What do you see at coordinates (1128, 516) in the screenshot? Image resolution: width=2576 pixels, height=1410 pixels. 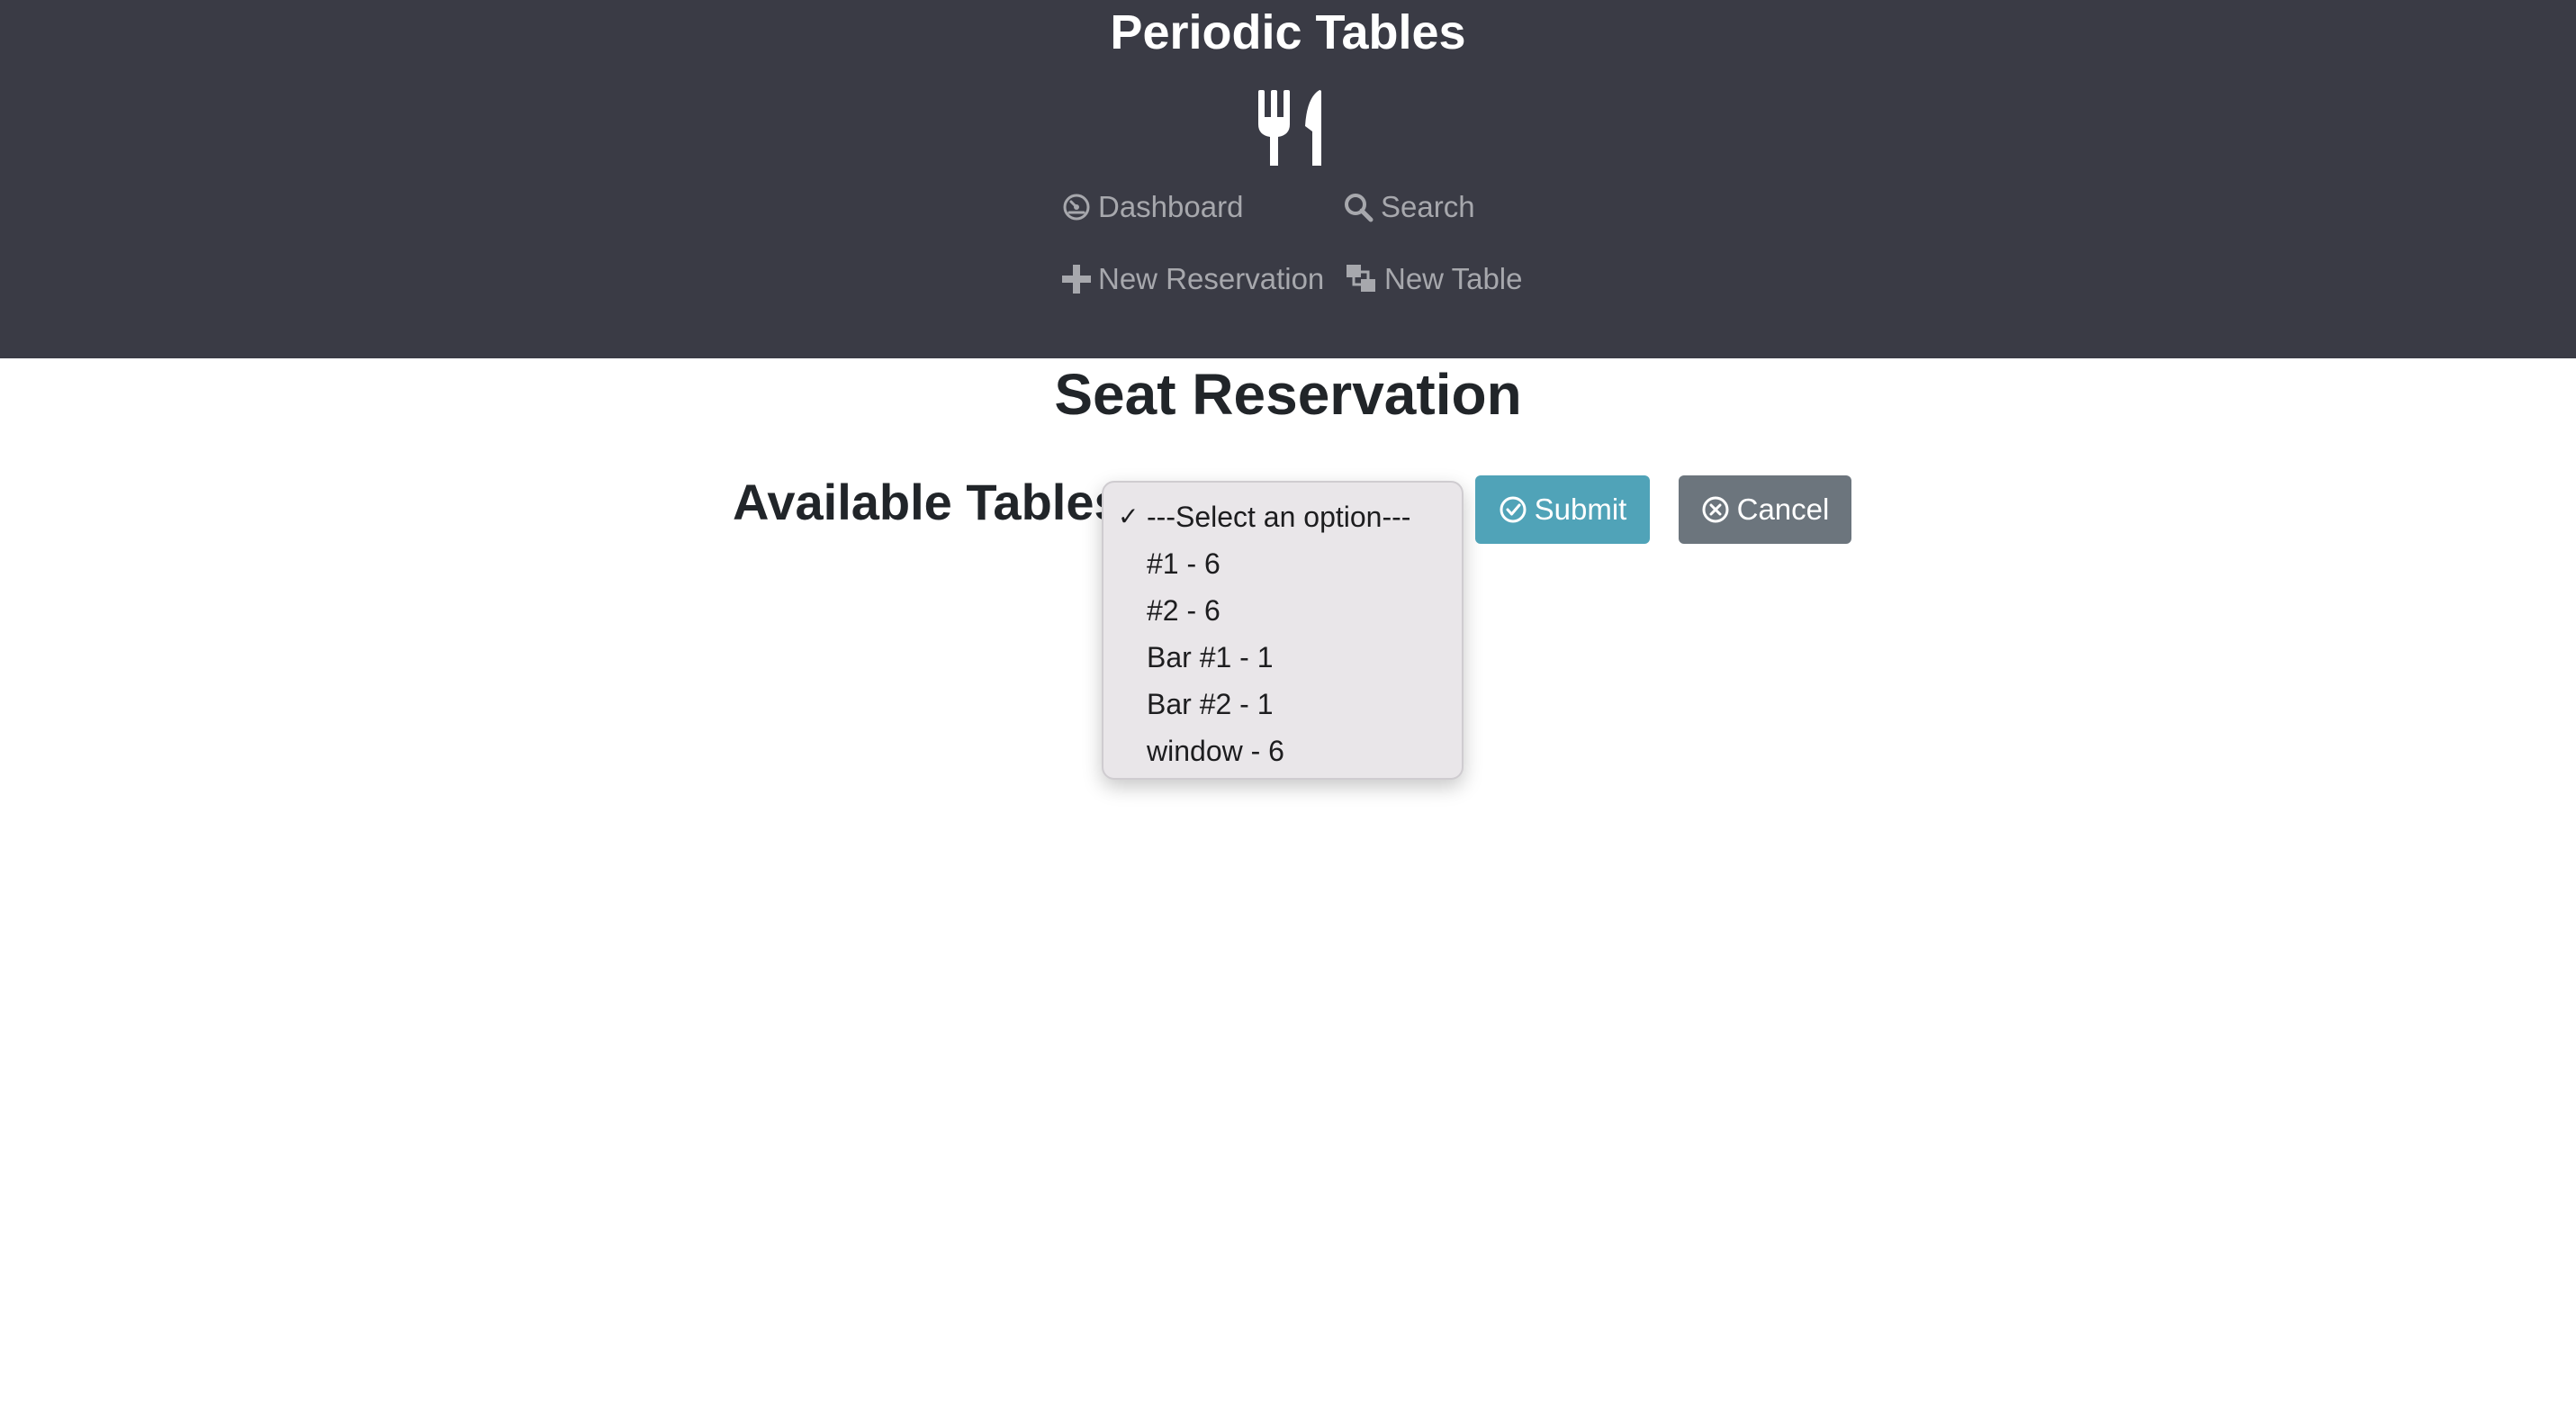 I see `checkmark-icon: ✓` at bounding box center [1128, 516].